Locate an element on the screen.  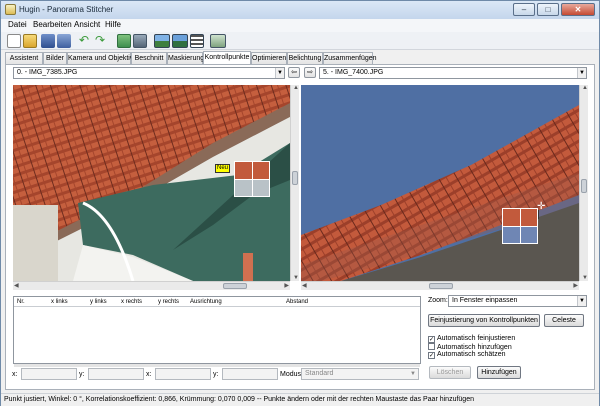
toolbar: ↶ ↷ is located at coordinates (300, 41).